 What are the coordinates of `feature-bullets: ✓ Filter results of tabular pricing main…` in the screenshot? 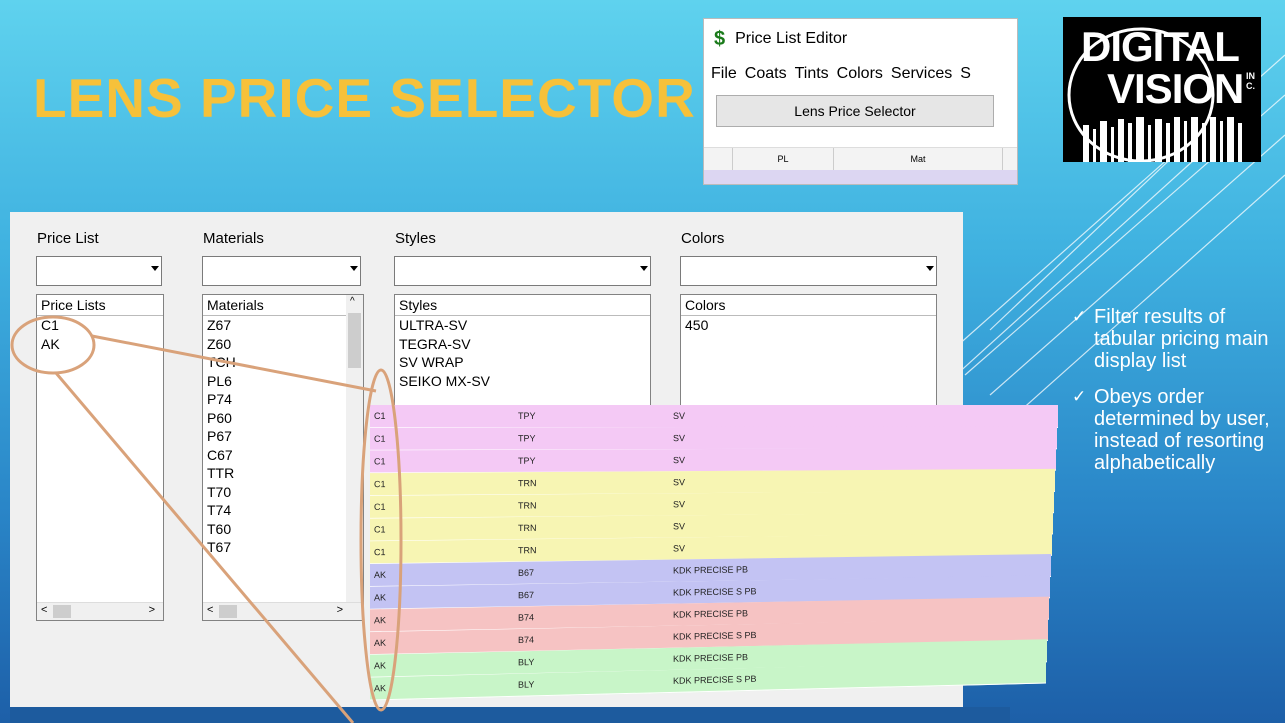 It's located at (1177, 397).